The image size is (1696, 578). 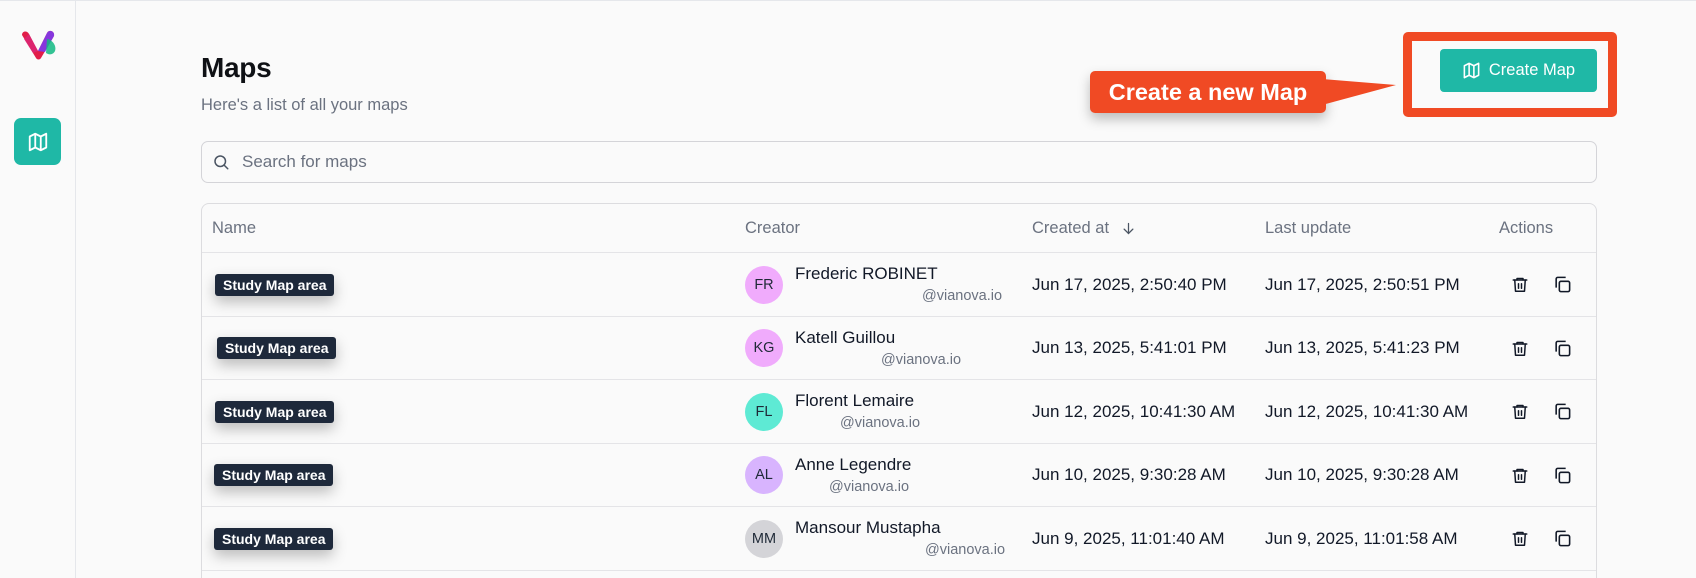 I want to click on last-update-cell: Jun 13, 2025, 5:41:23 PM, so click(x=1362, y=348).